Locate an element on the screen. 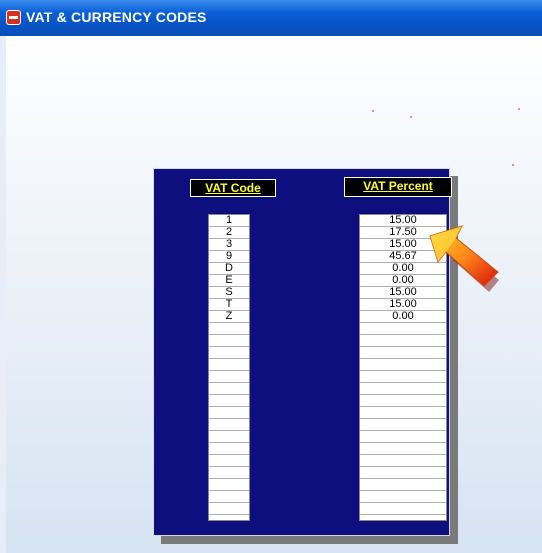  app-icon is located at coordinates (13, 17).